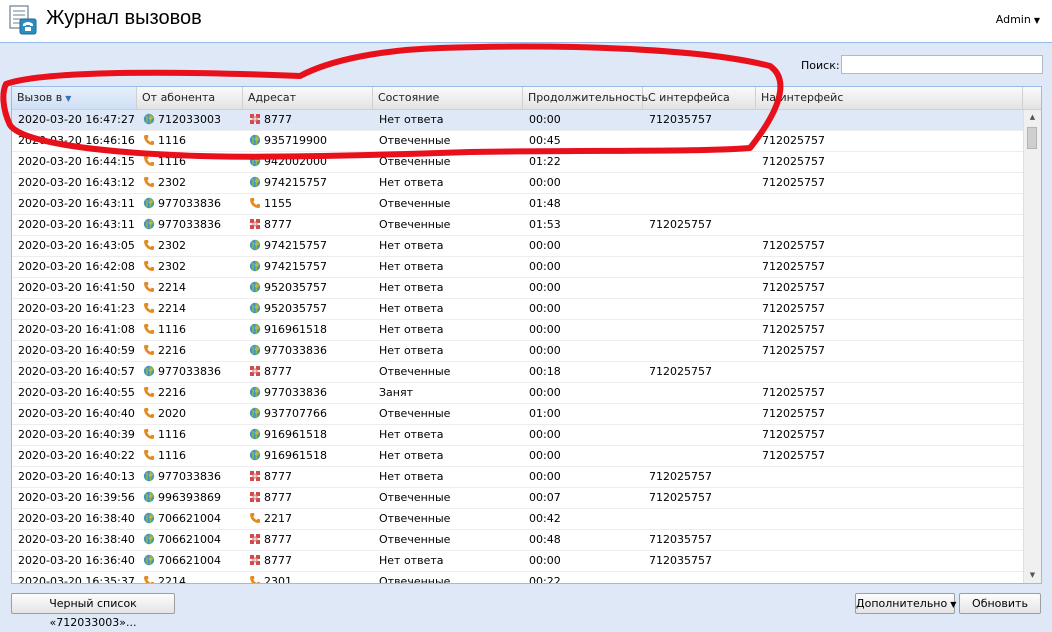  I want to click on column-header-duration: Продолжительность, so click(585, 98).